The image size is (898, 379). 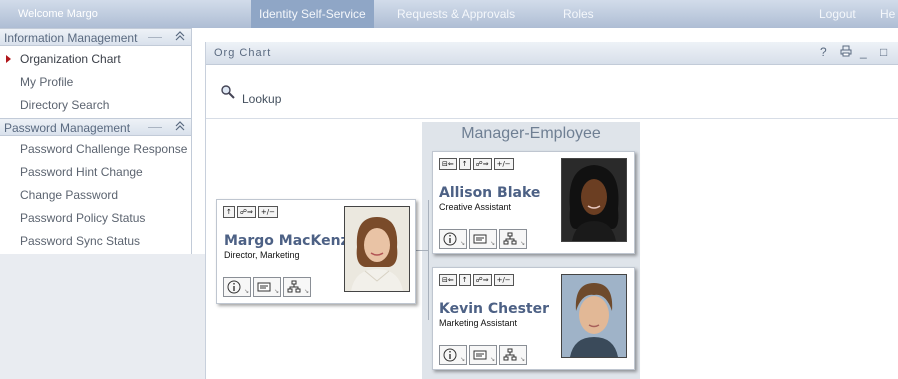 What do you see at coordinates (846, 52) in the screenshot?
I see `print-icon` at bounding box center [846, 52].